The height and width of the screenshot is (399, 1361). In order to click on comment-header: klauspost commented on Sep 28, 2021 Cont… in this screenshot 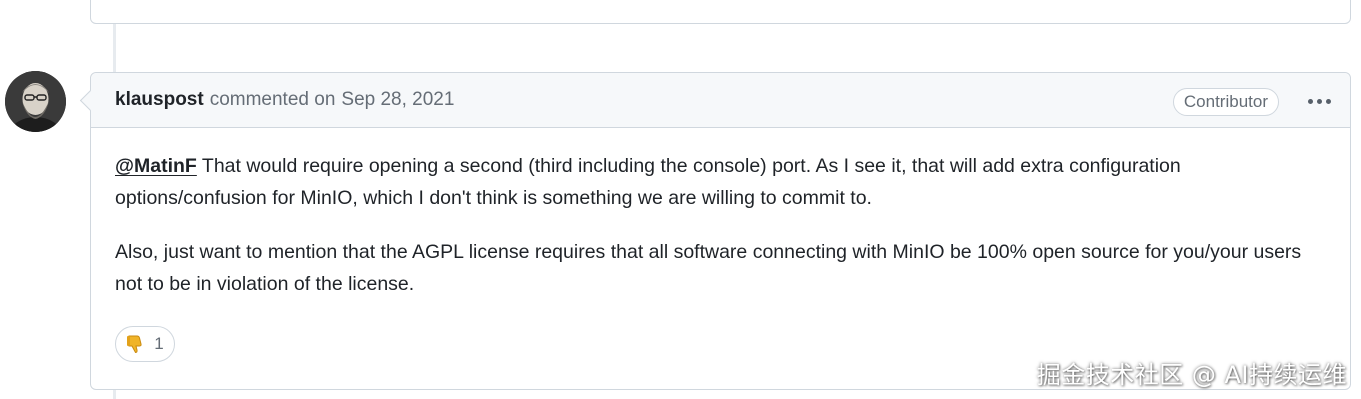, I will do `click(720, 100)`.